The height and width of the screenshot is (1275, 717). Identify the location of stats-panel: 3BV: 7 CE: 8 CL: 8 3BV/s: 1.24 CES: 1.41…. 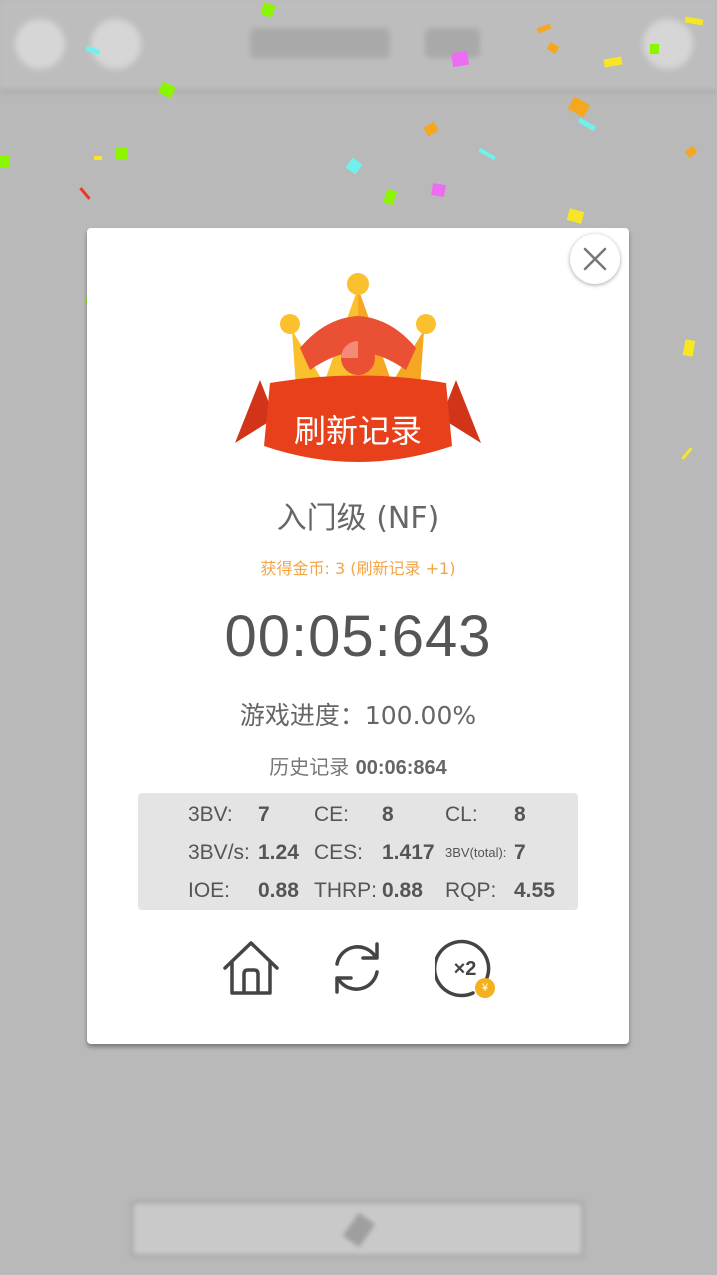
(358, 851).